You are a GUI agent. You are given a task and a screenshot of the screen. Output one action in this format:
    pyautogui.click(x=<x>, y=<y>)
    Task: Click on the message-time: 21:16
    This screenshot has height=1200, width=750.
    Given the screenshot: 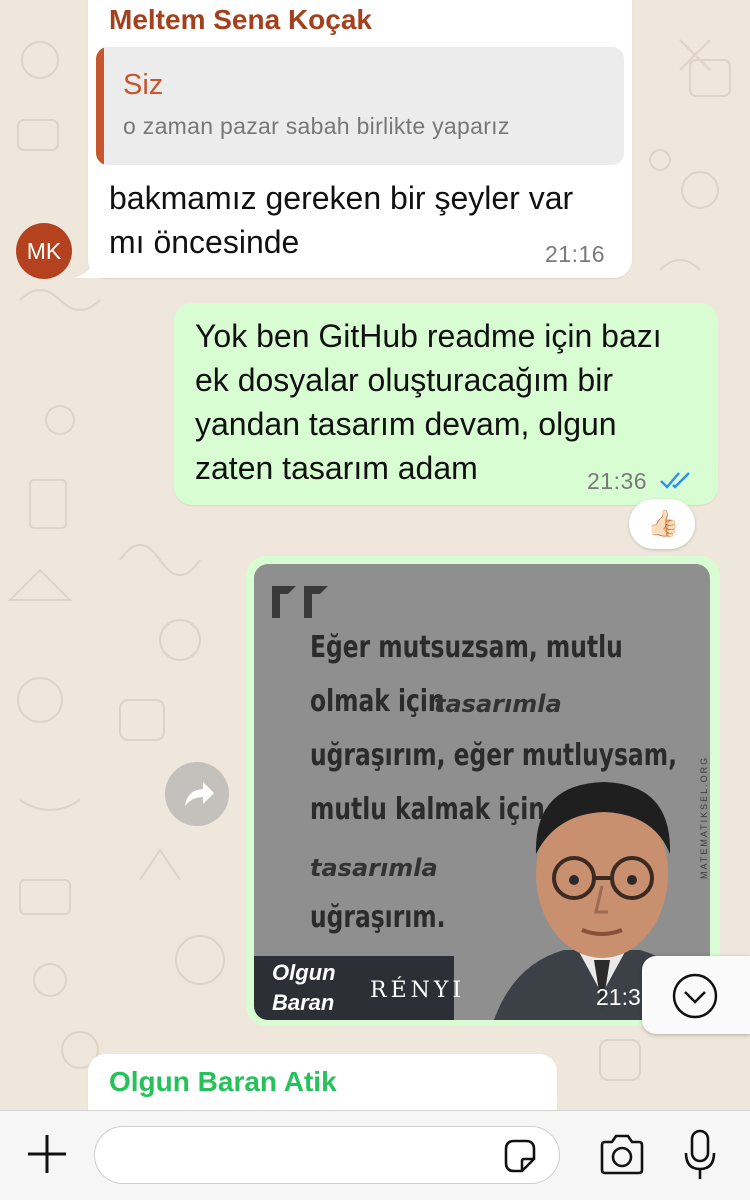 What is the action you would take?
    pyautogui.click(x=575, y=254)
    